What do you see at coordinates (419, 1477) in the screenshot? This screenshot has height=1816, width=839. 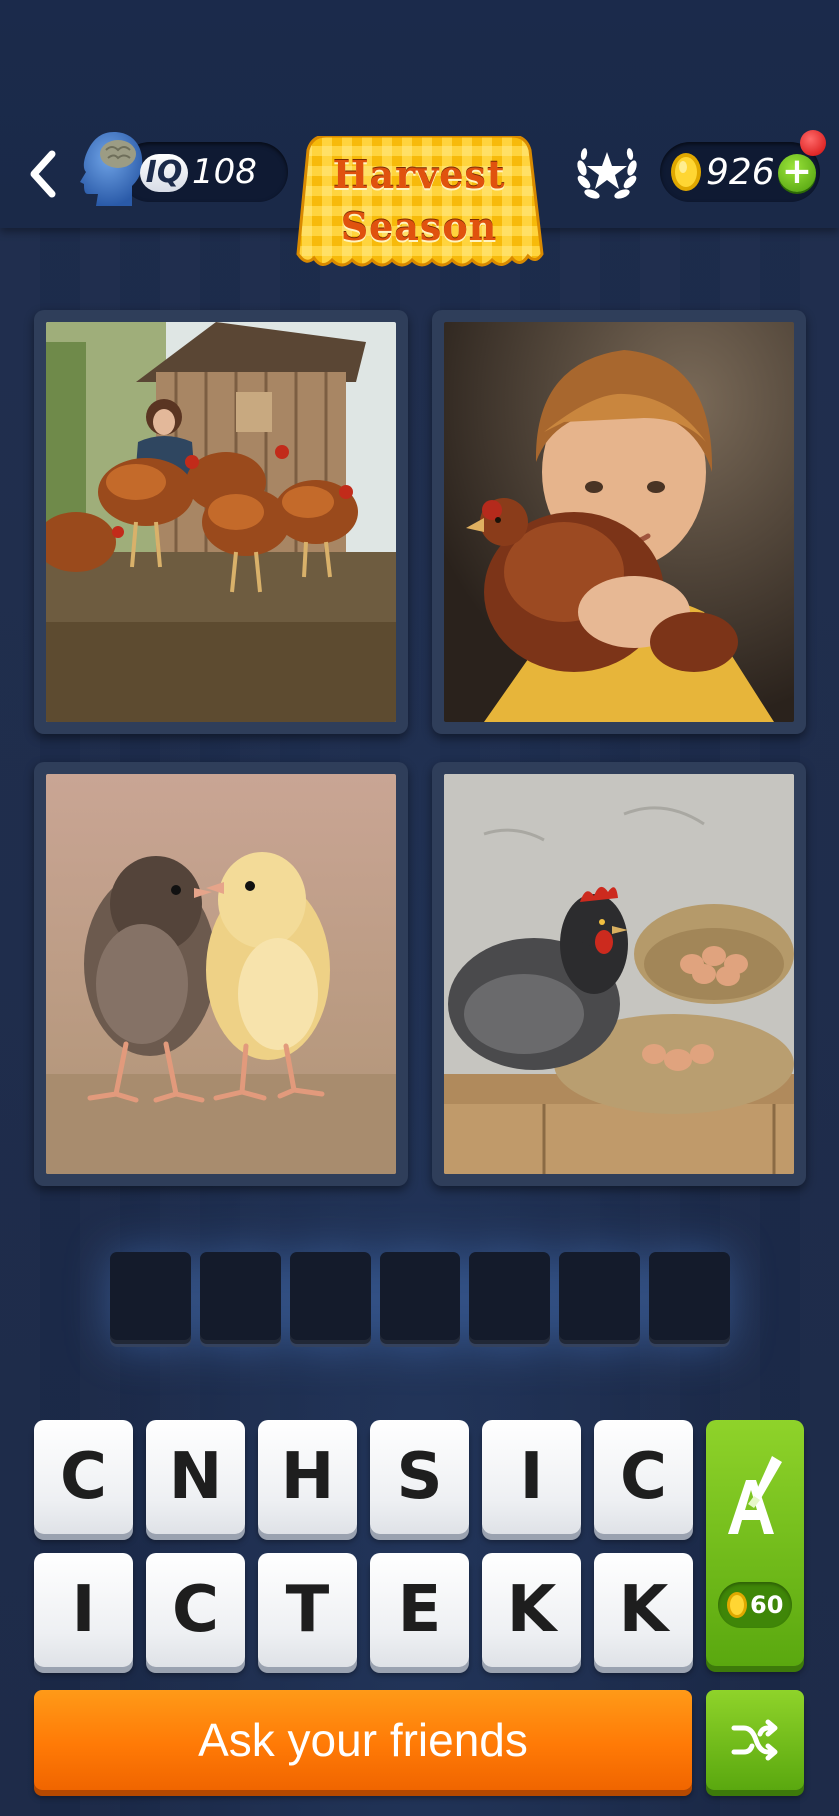 I see `letter-tile: S` at bounding box center [419, 1477].